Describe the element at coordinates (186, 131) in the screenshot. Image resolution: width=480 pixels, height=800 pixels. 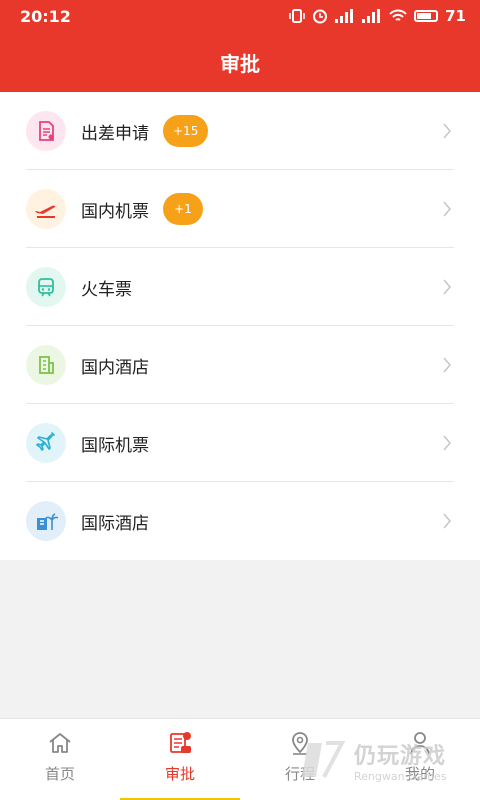
I see `count-badge: +15` at that location.